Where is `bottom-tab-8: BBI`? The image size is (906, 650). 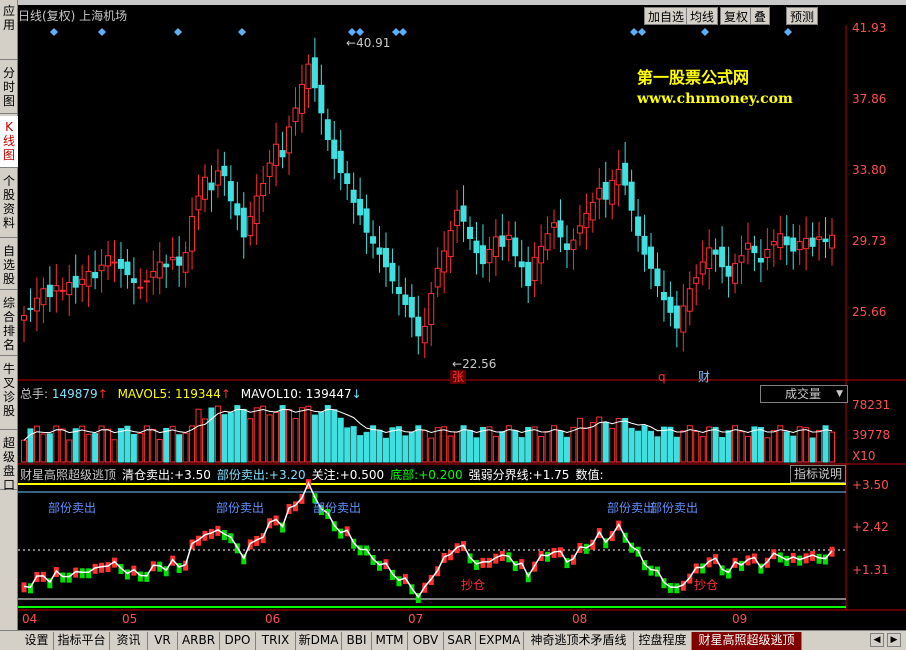
bottom-tab-8: BBI is located at coordinates (357, 641).